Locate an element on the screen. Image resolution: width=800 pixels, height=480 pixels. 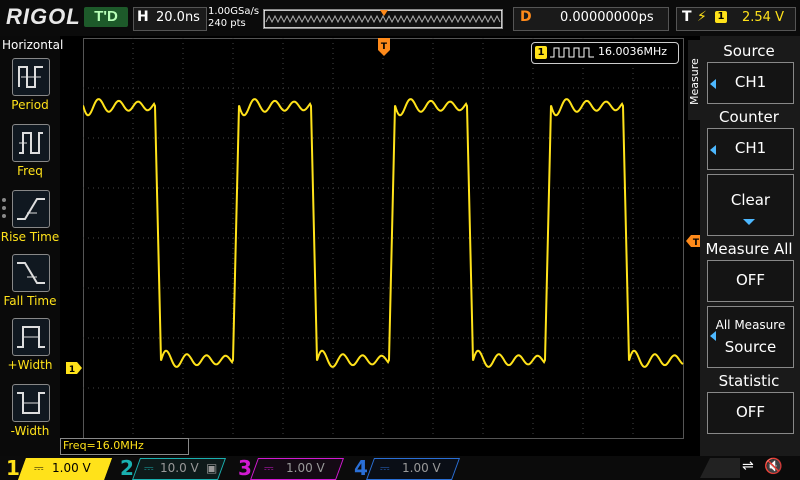
trigger-level-value: 2.54 V is located at coordinates (763, 17).